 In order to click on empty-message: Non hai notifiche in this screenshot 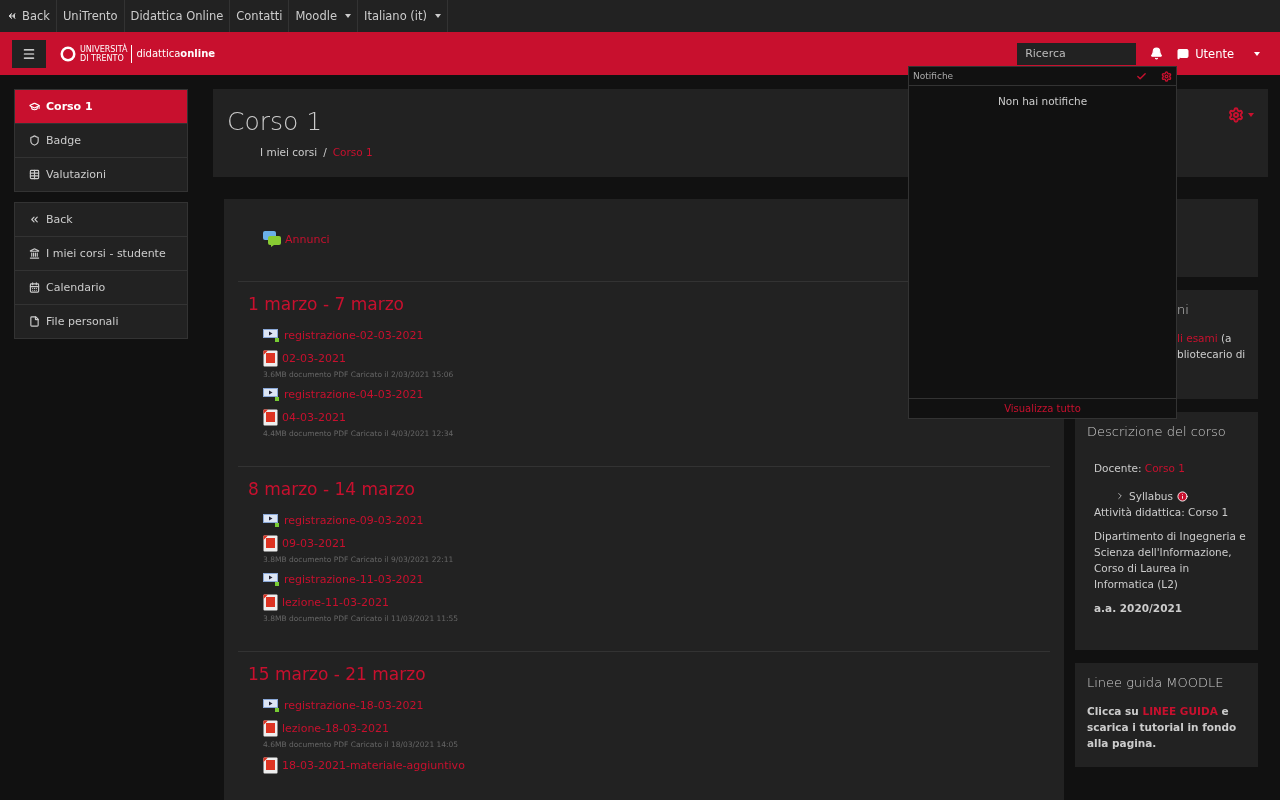, I will do `click(1042, 101)`.